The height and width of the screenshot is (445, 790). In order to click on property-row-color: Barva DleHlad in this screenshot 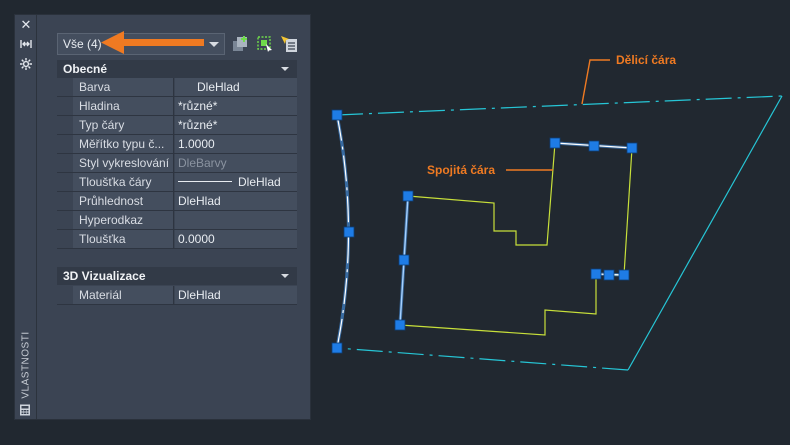, I will do `click(177, 87)`.